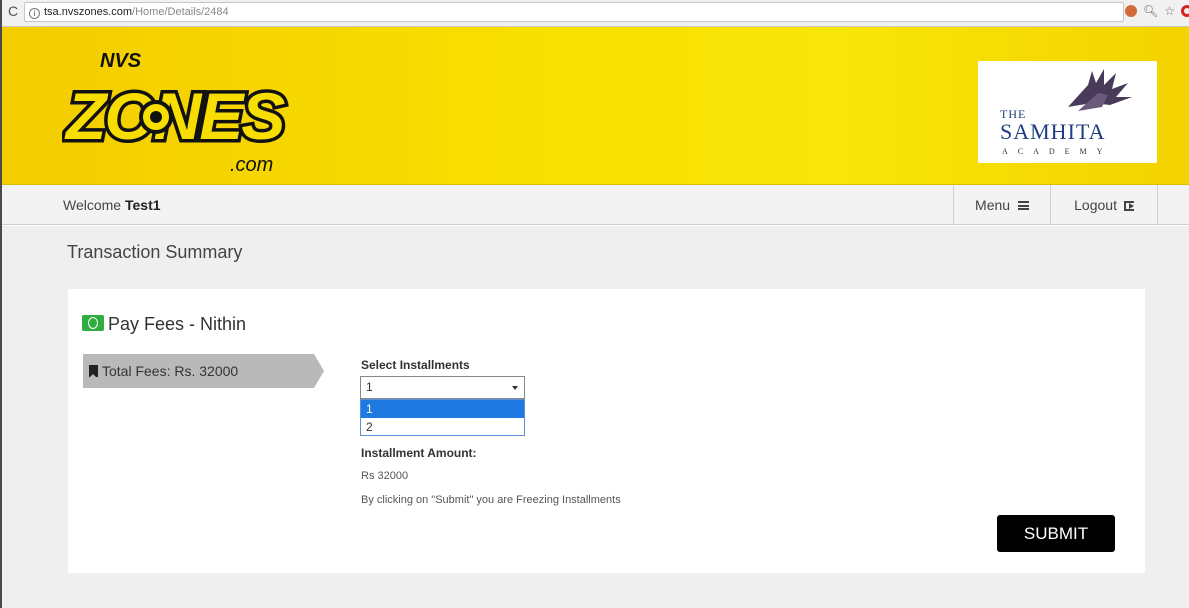  What do you see at coordinates (442, 409) in the screenshot?
I see `installment-option: 1` at bounding box center [442, 409].